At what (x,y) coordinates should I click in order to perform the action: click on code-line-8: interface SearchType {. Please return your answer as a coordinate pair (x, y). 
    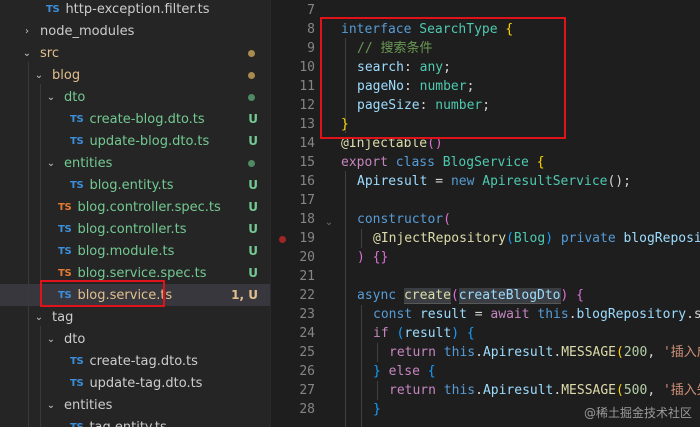
    Looking at the image, I should click on (427, 29).